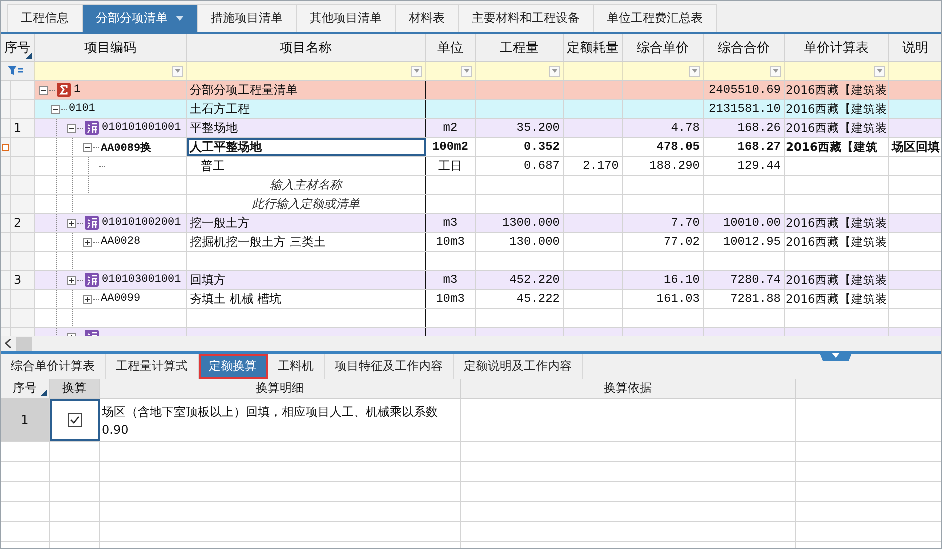 Image resolution: width=942 pixels, height=549 pixels. What do you see at coordinates (220, 109) in the screenshot?
I see `table-cell: 土石方工程` at bounding box center [220, 109].